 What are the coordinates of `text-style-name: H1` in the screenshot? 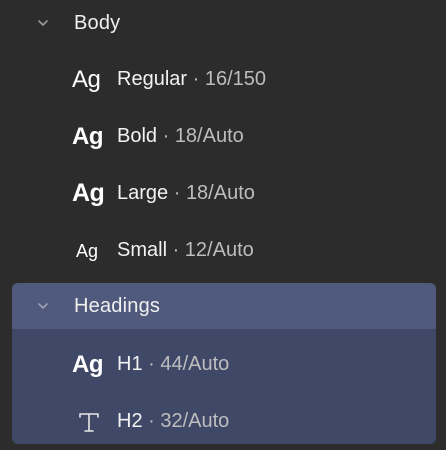 It's located at (130, 364).